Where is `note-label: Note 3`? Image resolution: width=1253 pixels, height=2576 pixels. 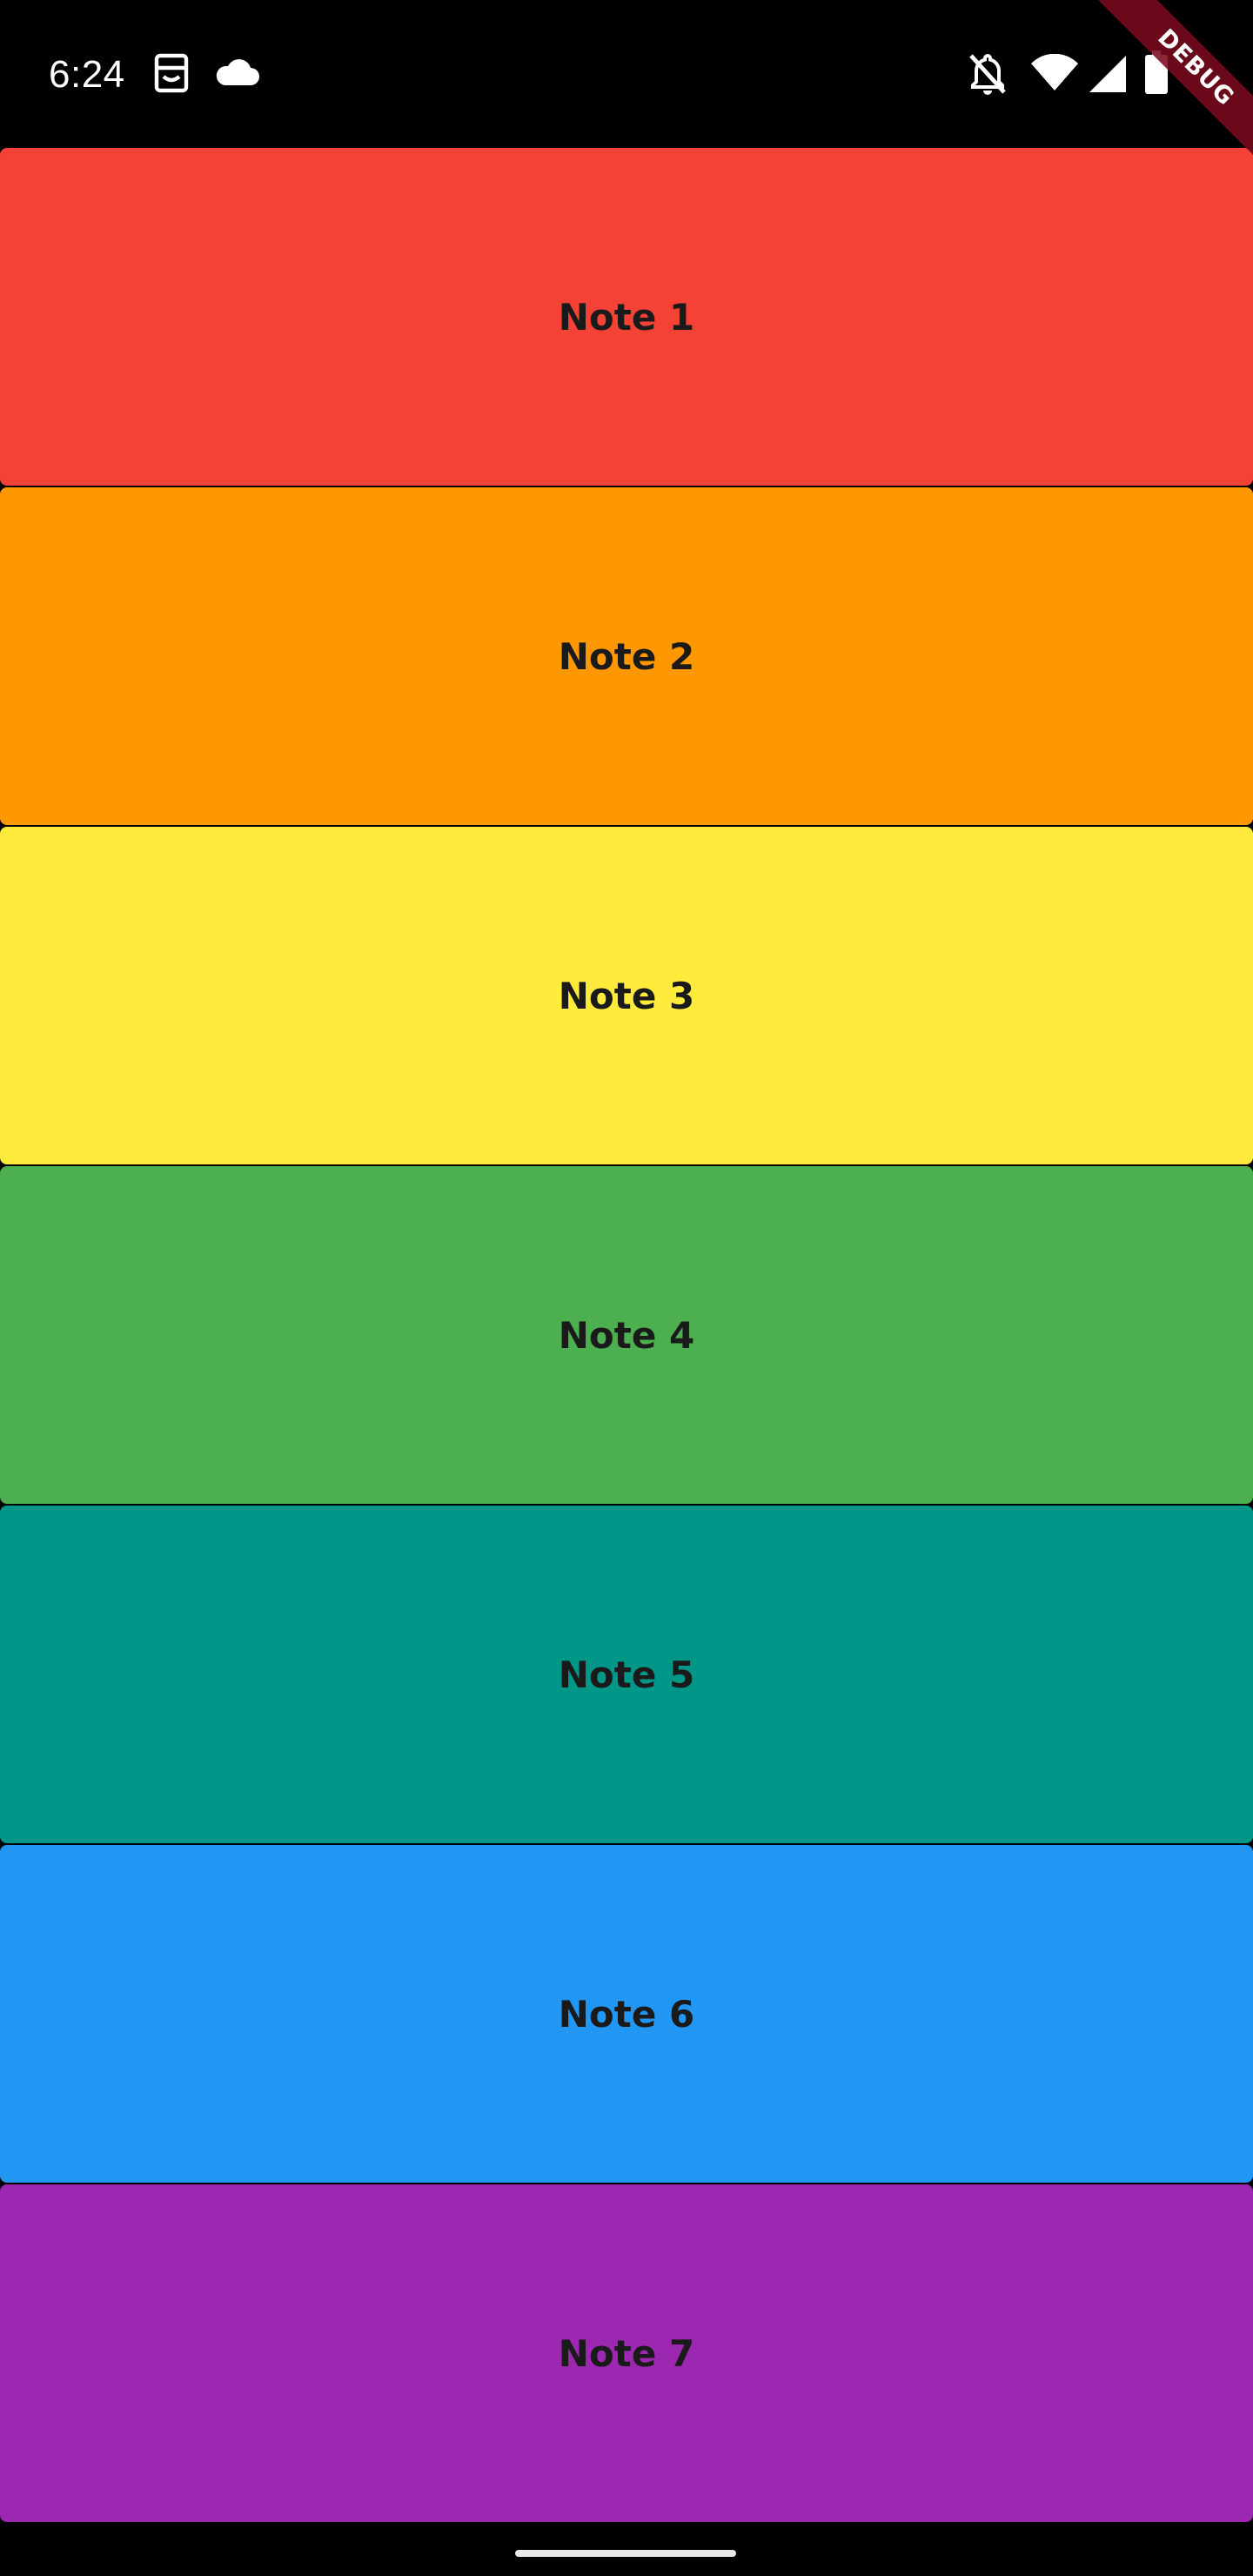 note-label: Note 3 is located at coordinates (626, 996).